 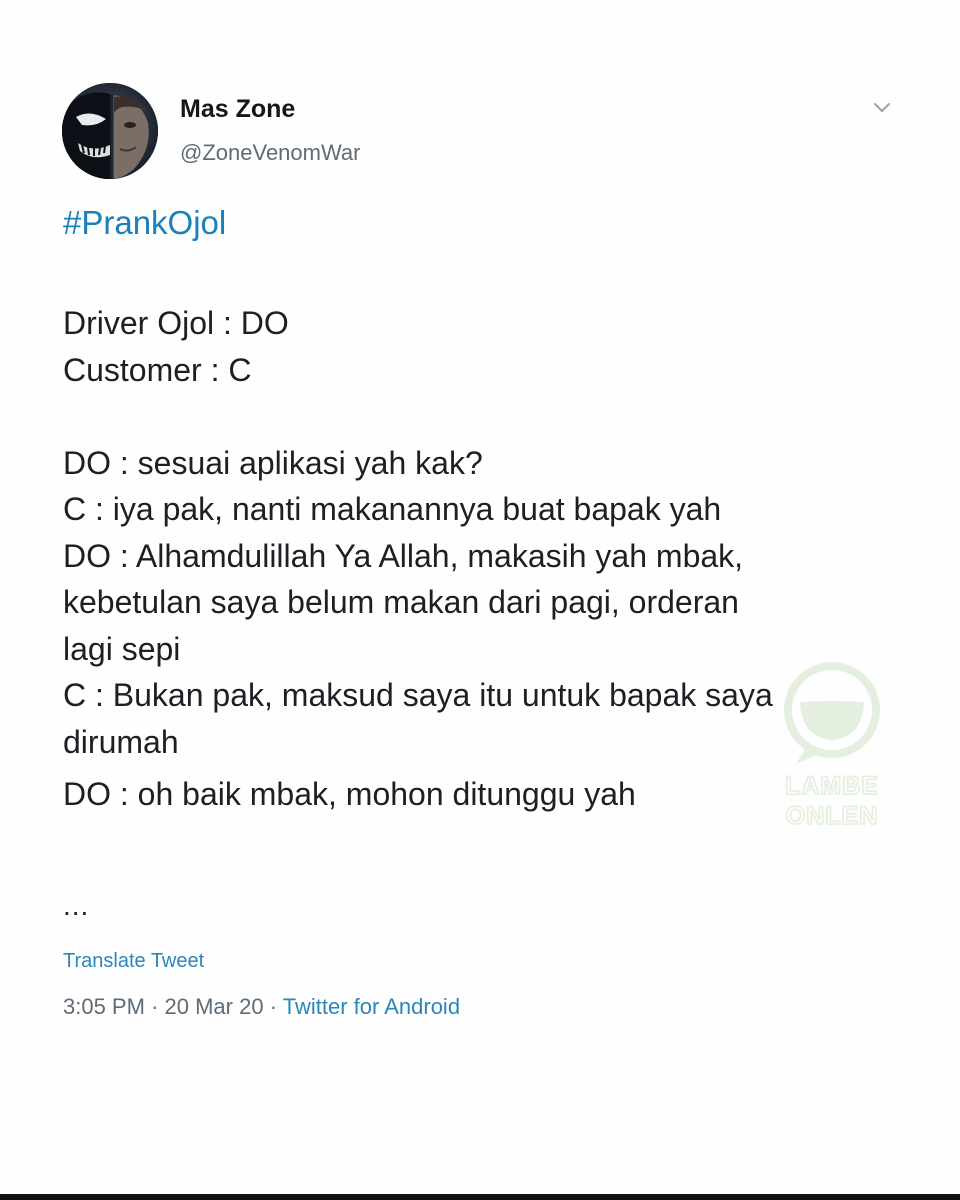 I want to click on user-handle: @ZoneVenomWar, so click(x=270, y=153).